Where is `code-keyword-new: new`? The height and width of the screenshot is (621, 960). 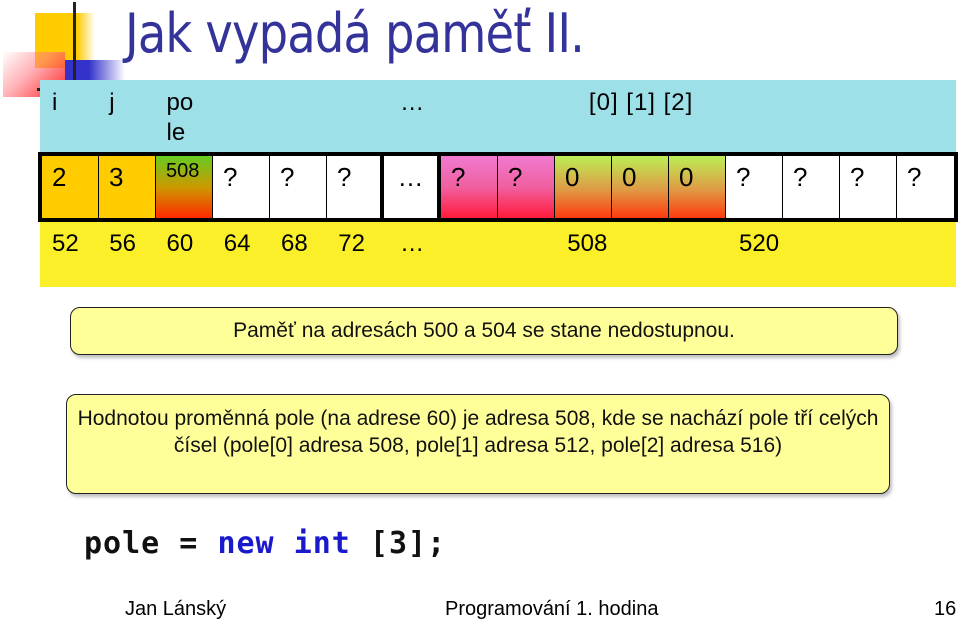 code-keyword-new: new is located at coordinates (246, 543).